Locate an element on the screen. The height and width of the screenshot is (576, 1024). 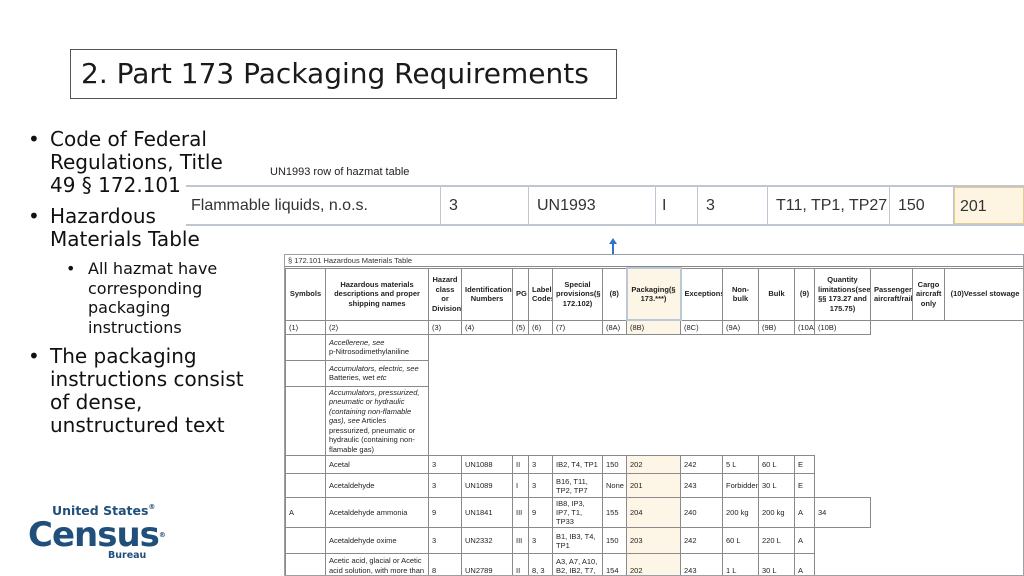
census-bureau-logo: United States® Census® Bureau is located at coordinates (97, 532).